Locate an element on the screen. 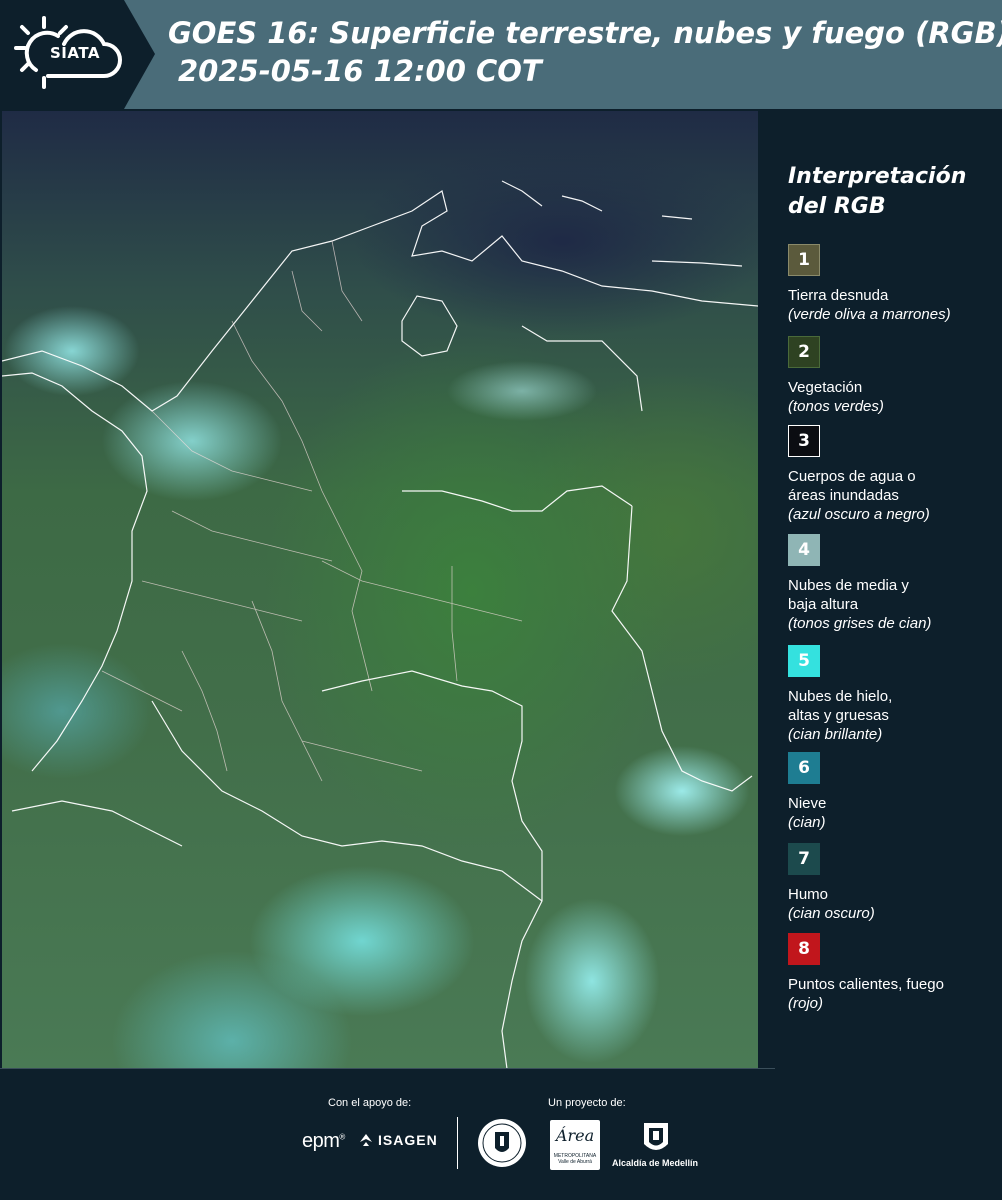  legend-hint: (cian) is located at coordinates (807, 822).